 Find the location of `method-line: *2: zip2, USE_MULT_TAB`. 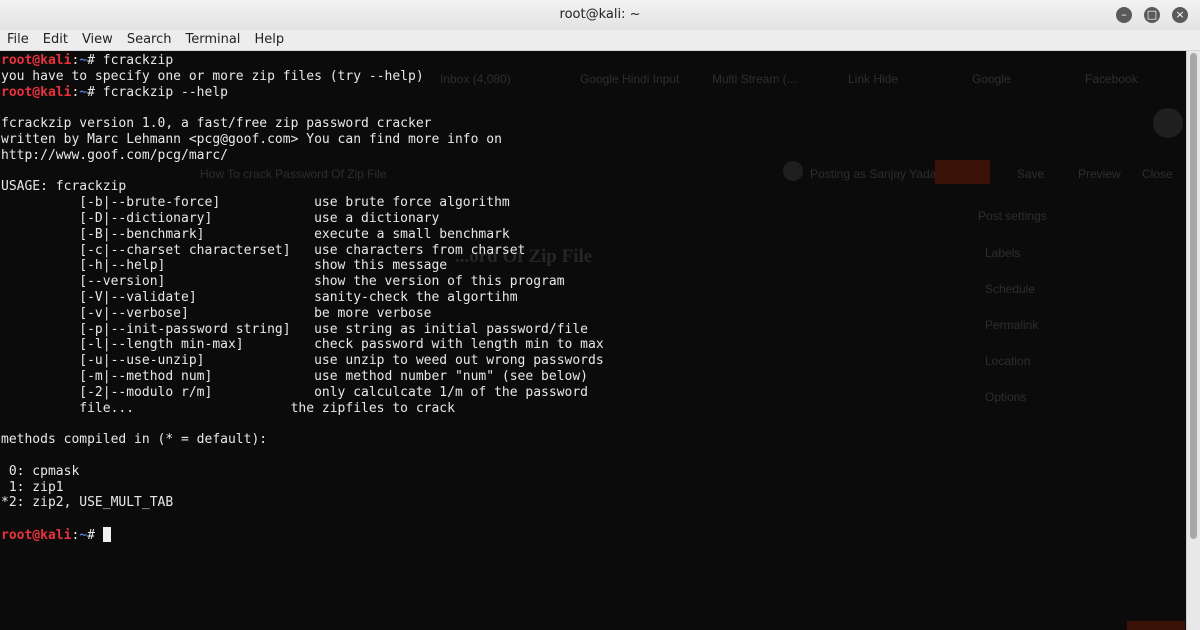

method-line: *2: zip2, USE_MULT_TAB is located at coordinates (87, 503).